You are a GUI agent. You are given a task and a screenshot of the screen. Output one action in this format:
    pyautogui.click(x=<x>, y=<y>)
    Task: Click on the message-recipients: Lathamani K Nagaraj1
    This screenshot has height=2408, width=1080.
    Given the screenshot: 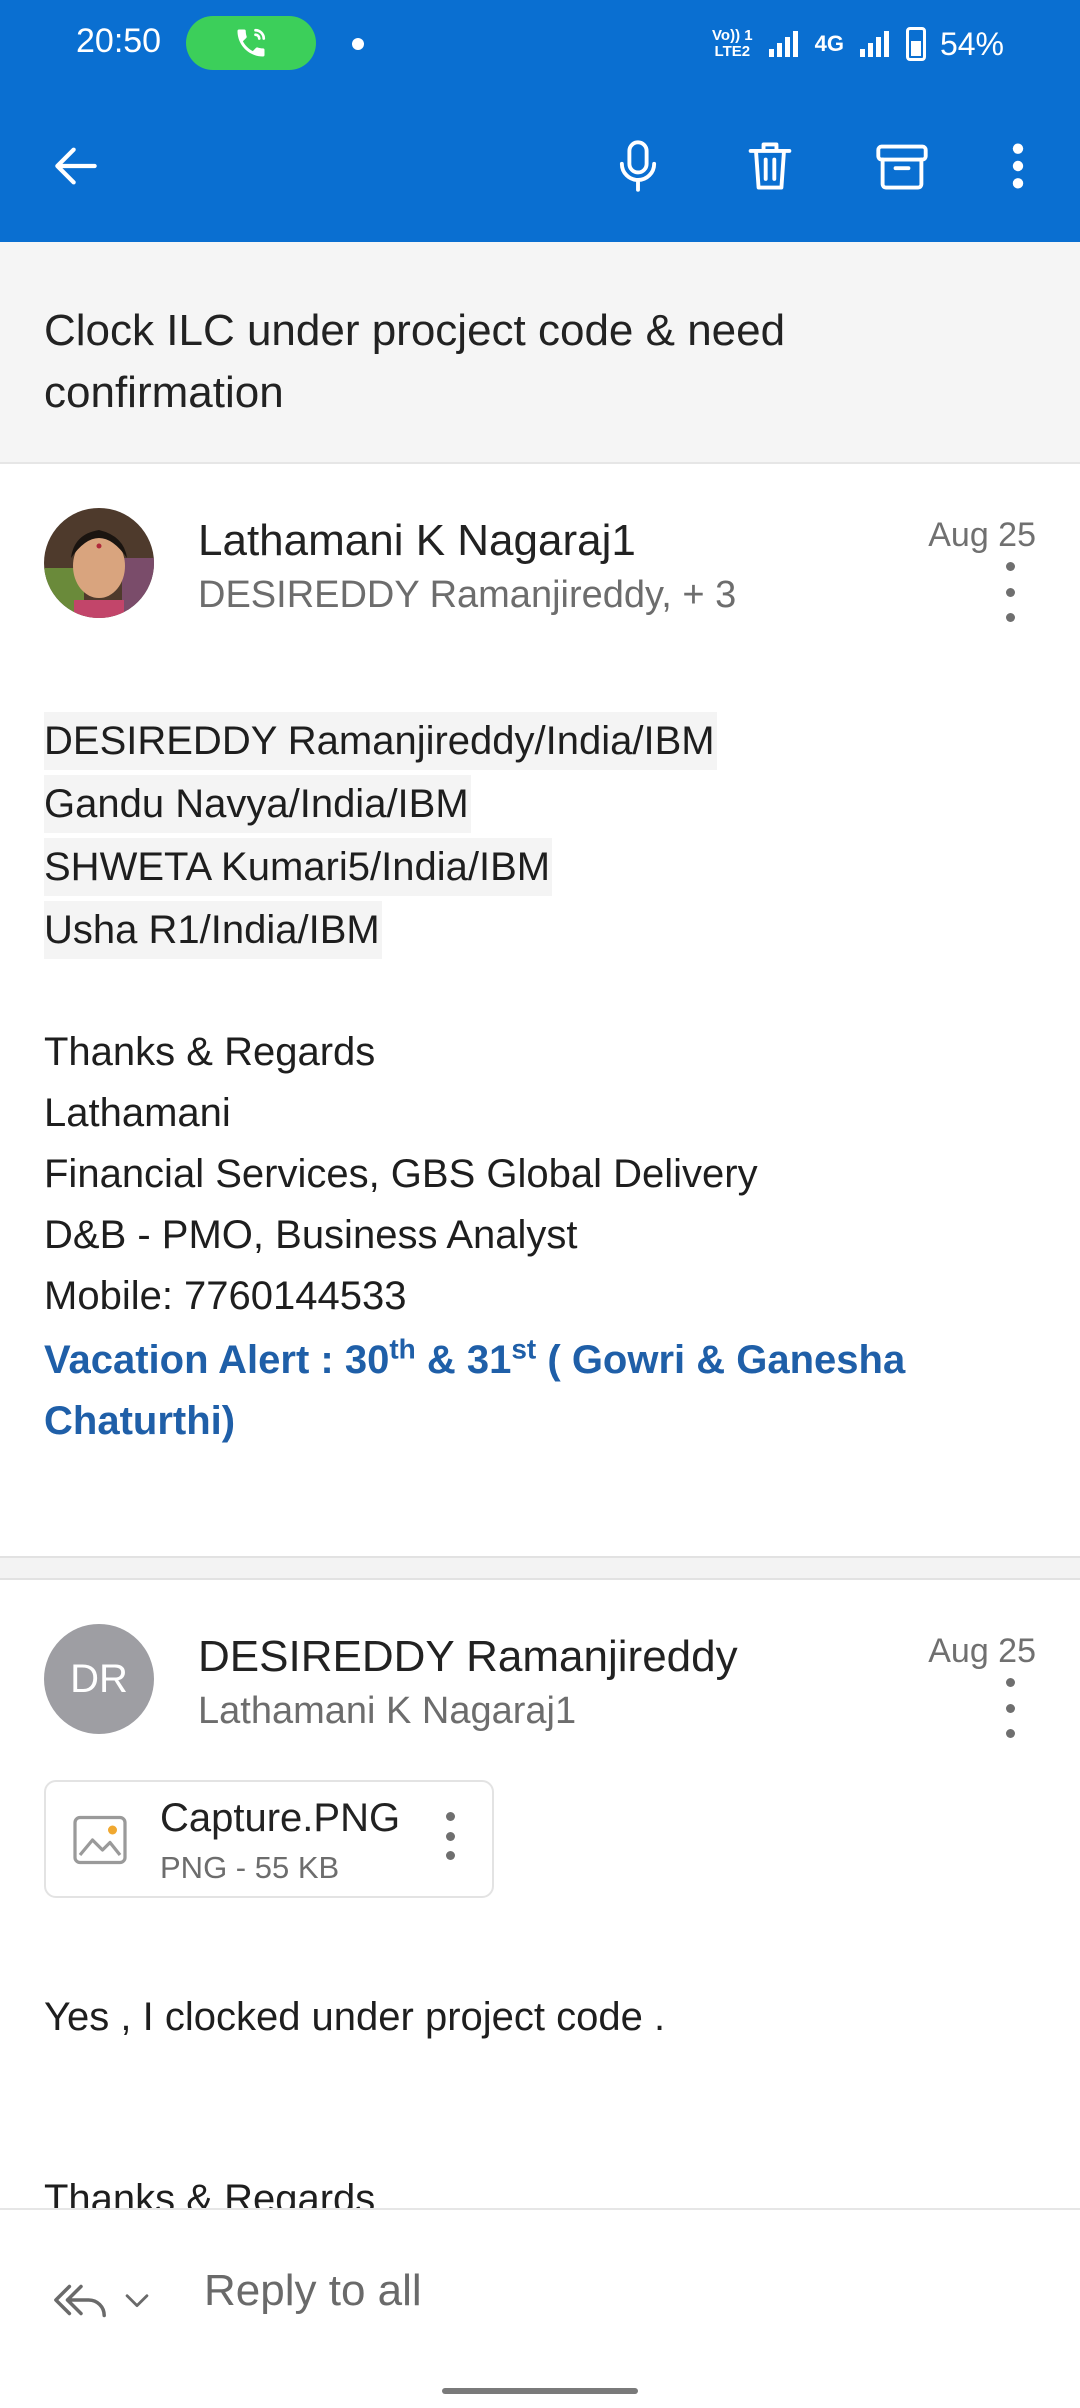 What is the action you would take?
    pyautogui.click(x=387, y=1711)
    